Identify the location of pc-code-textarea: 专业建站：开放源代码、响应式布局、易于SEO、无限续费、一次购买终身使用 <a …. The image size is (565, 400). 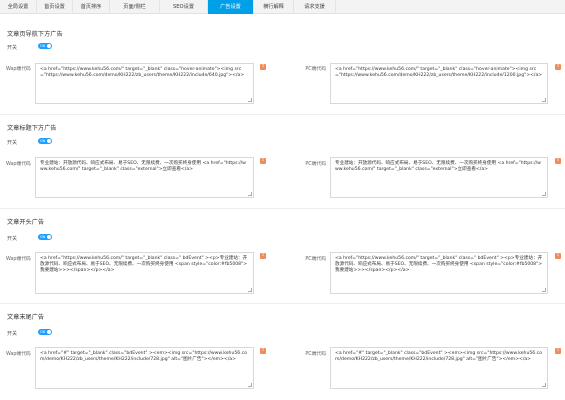
(439, 177).